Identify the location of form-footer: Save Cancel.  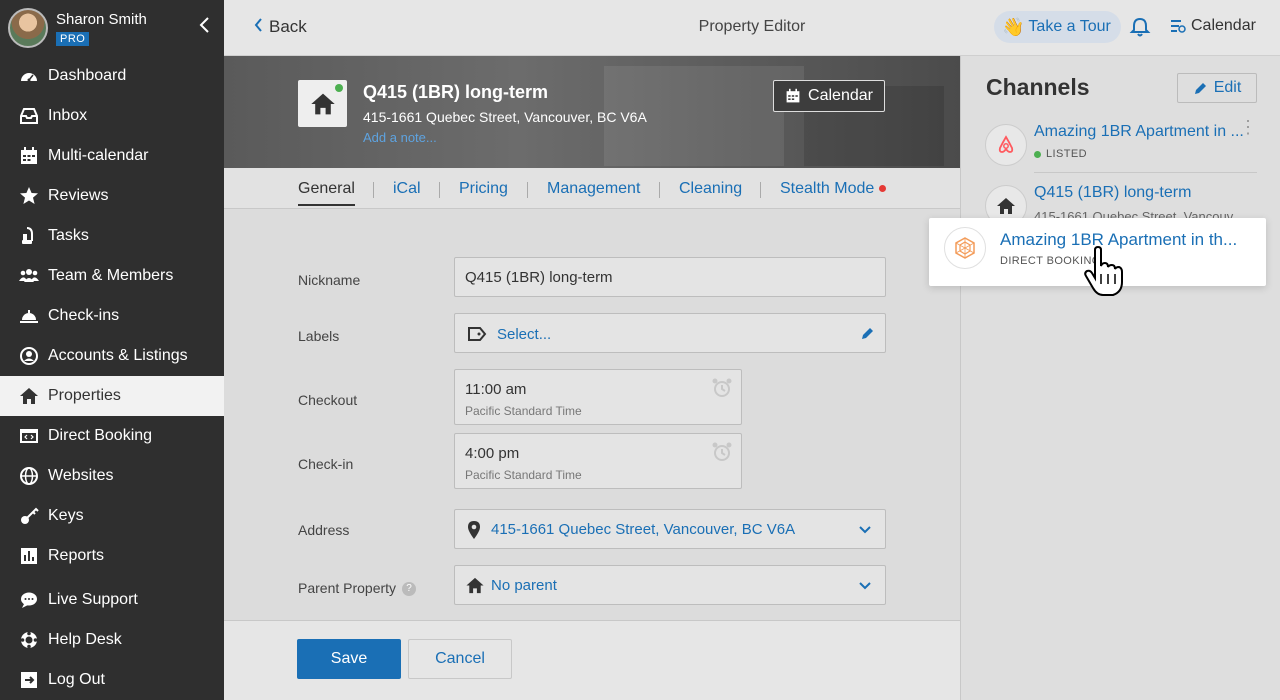
(592, 660).